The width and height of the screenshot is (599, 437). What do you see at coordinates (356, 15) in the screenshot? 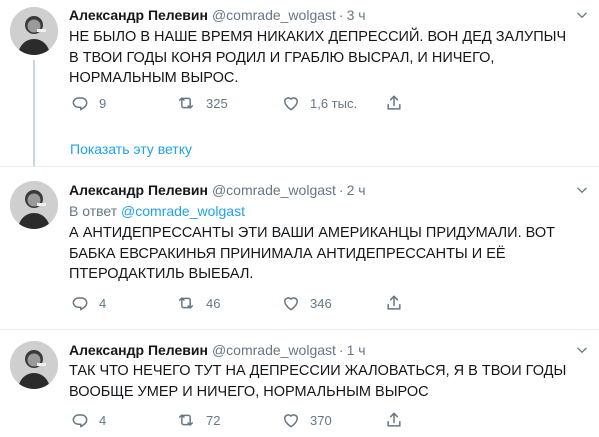
I see `tweet-time: 3 ч` at bounding box center [356, 15].